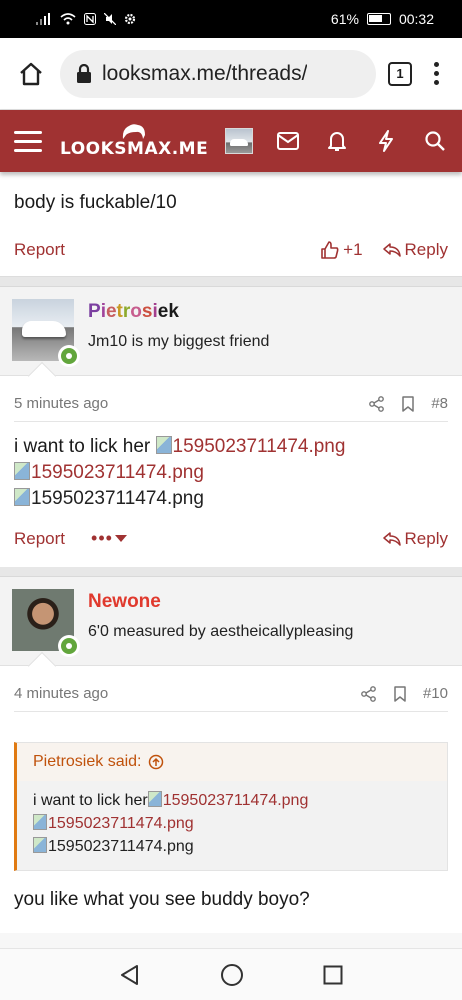  I want to click on site-logo: LOOKSMAX.ME, so click(134, 141).